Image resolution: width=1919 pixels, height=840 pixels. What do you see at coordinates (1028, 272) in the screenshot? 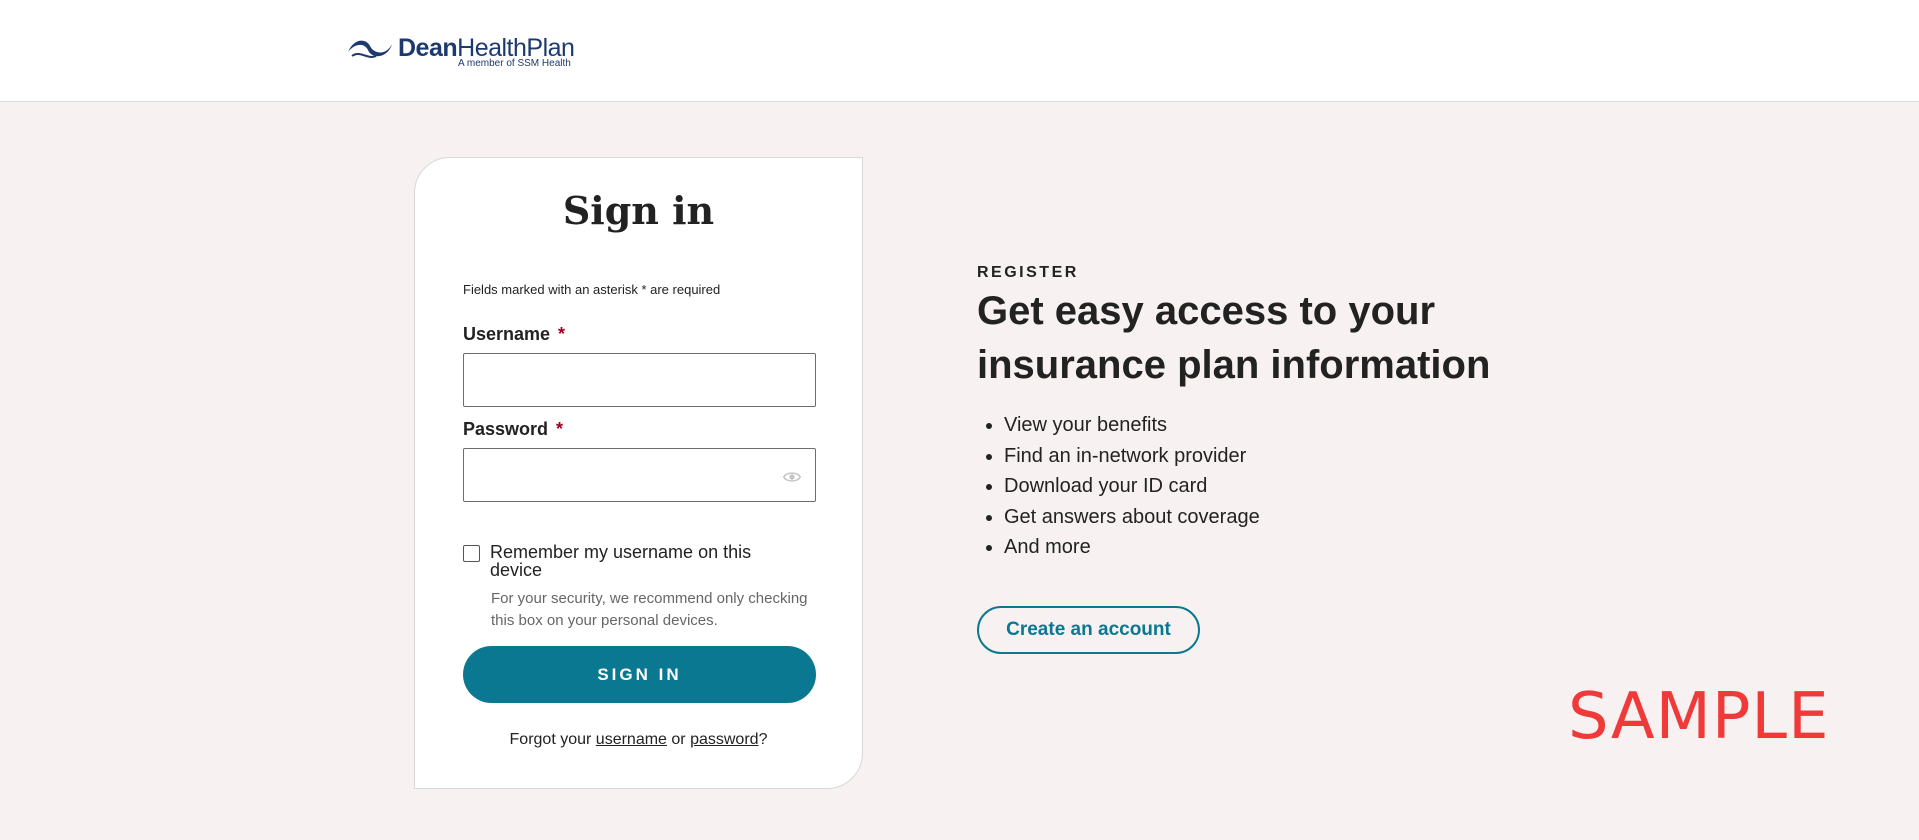
I see `register-eyebrow: REGISTER` at bounding box center [1028, 272].